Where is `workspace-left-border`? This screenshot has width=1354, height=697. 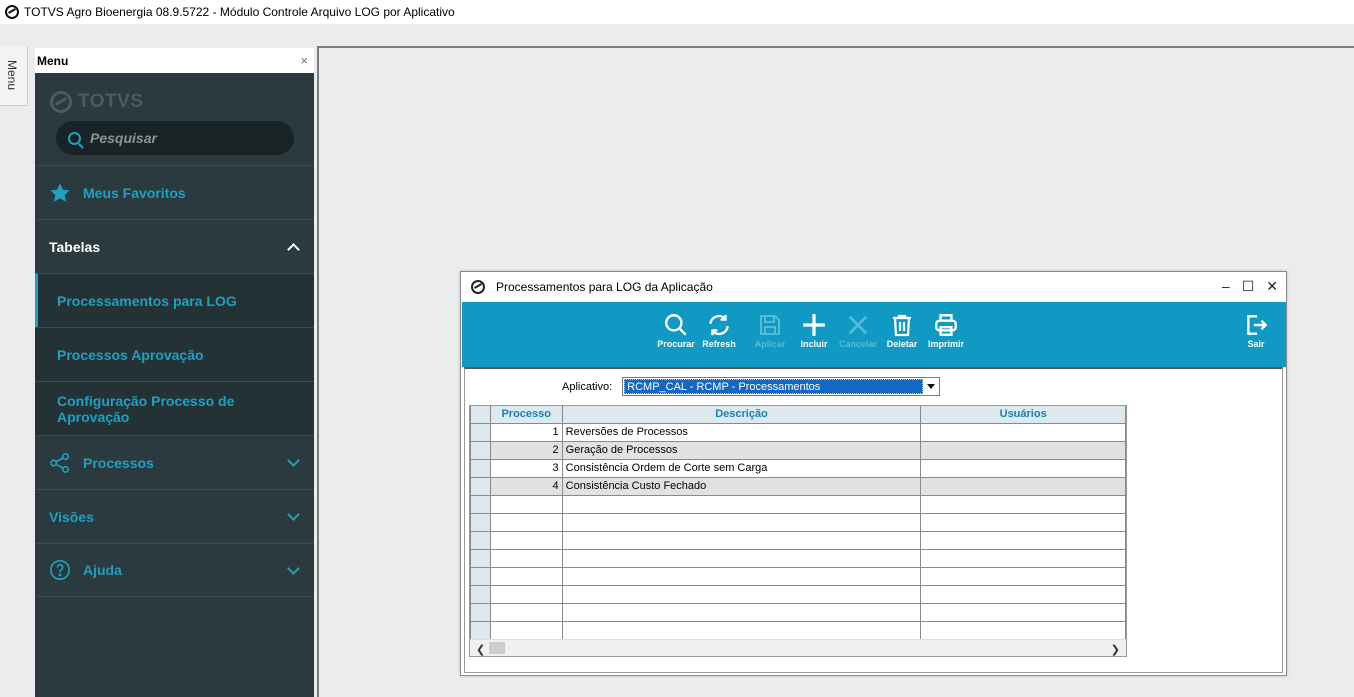 workspace-left-border is located at coordinates (318, 371).